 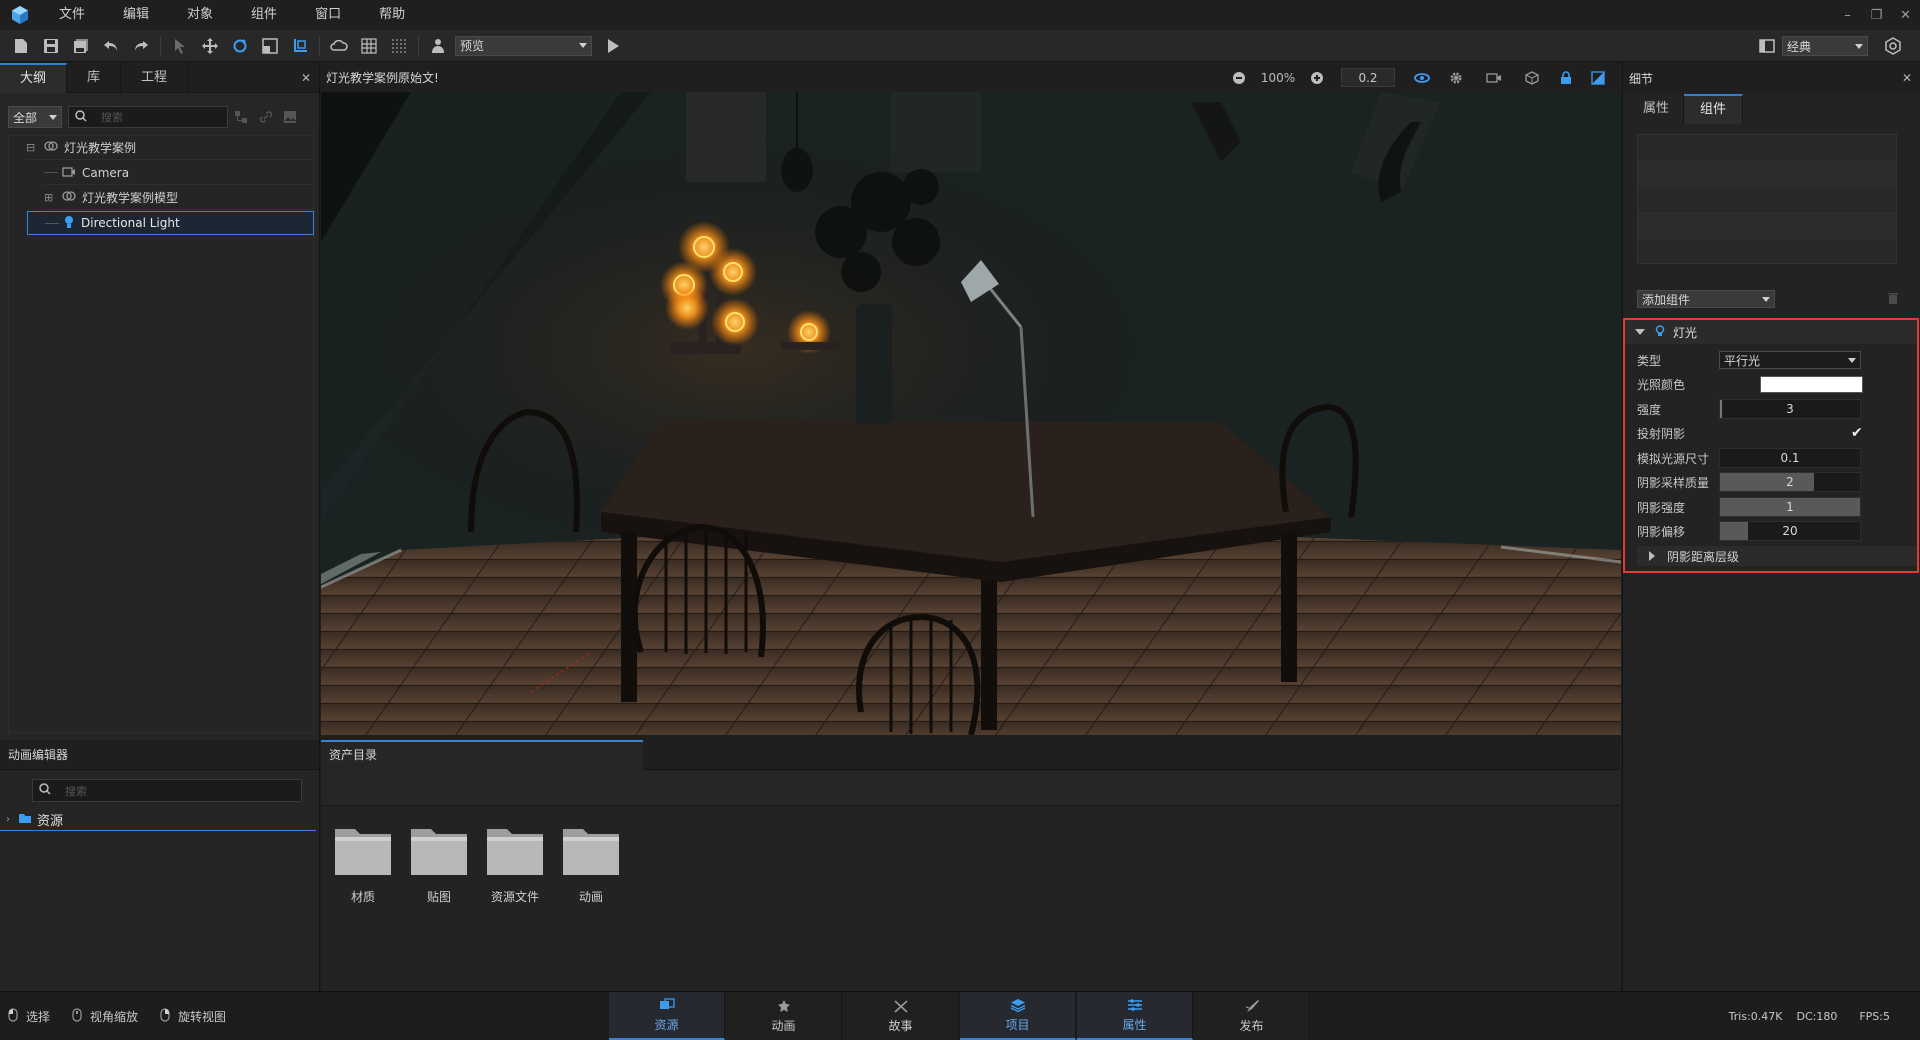 What do you see at coordinates (51, 197) in the screenshot?
I see `expand-icon: ⊞` at bounding box center [51, 197].